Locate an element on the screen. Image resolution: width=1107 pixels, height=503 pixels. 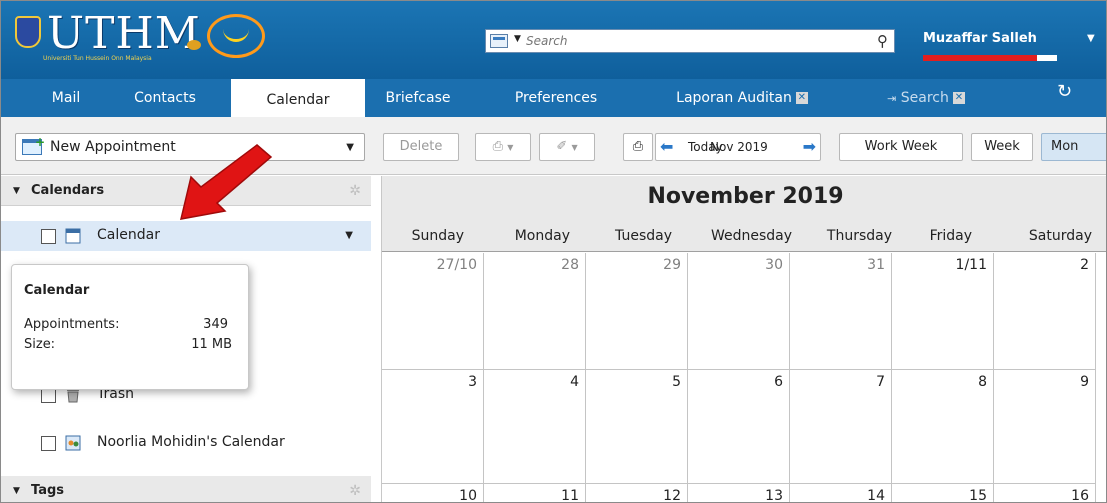
search-input is located at coordinates (691, 41).